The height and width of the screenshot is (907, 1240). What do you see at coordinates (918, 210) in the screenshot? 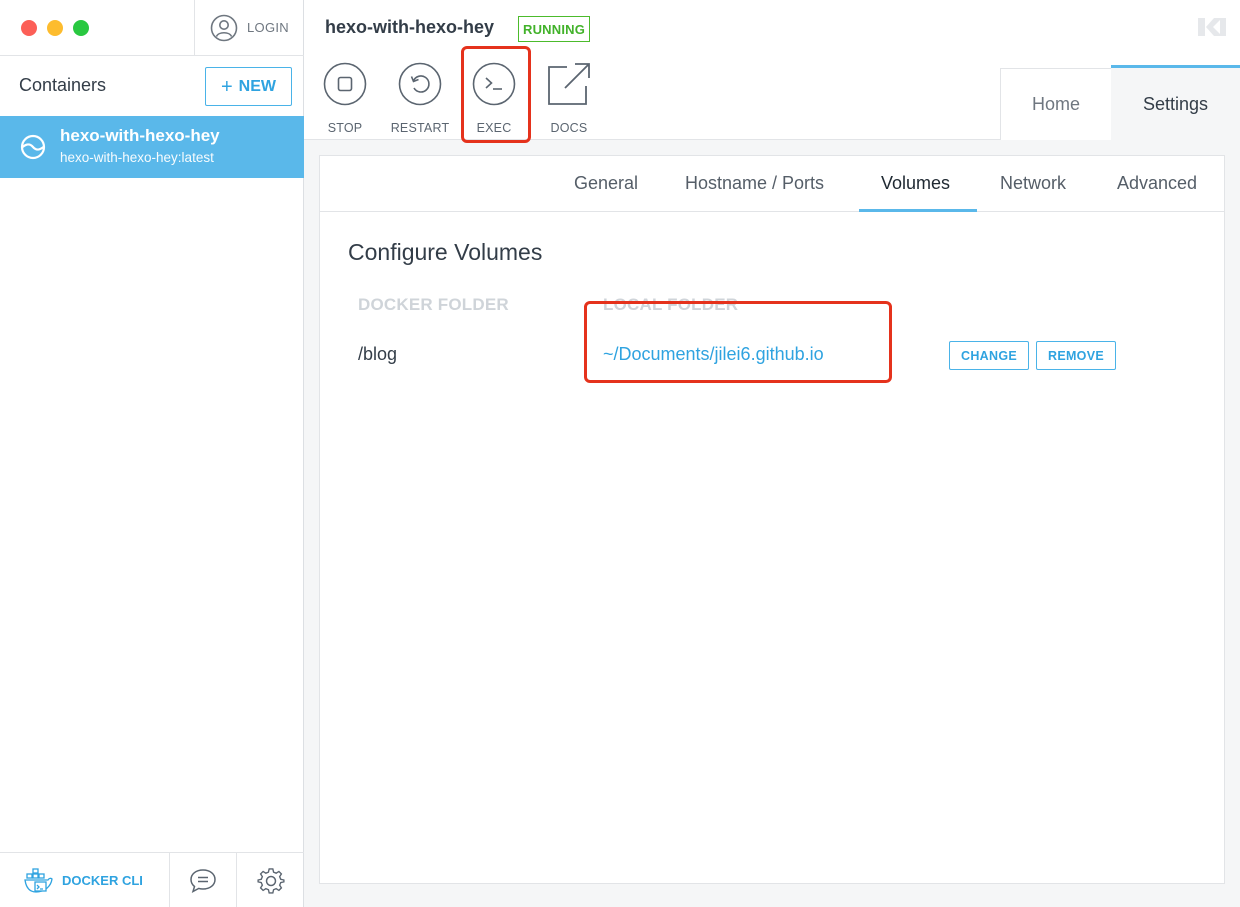
I see `active-subtab-indicator` at bounding box center [918, 210].